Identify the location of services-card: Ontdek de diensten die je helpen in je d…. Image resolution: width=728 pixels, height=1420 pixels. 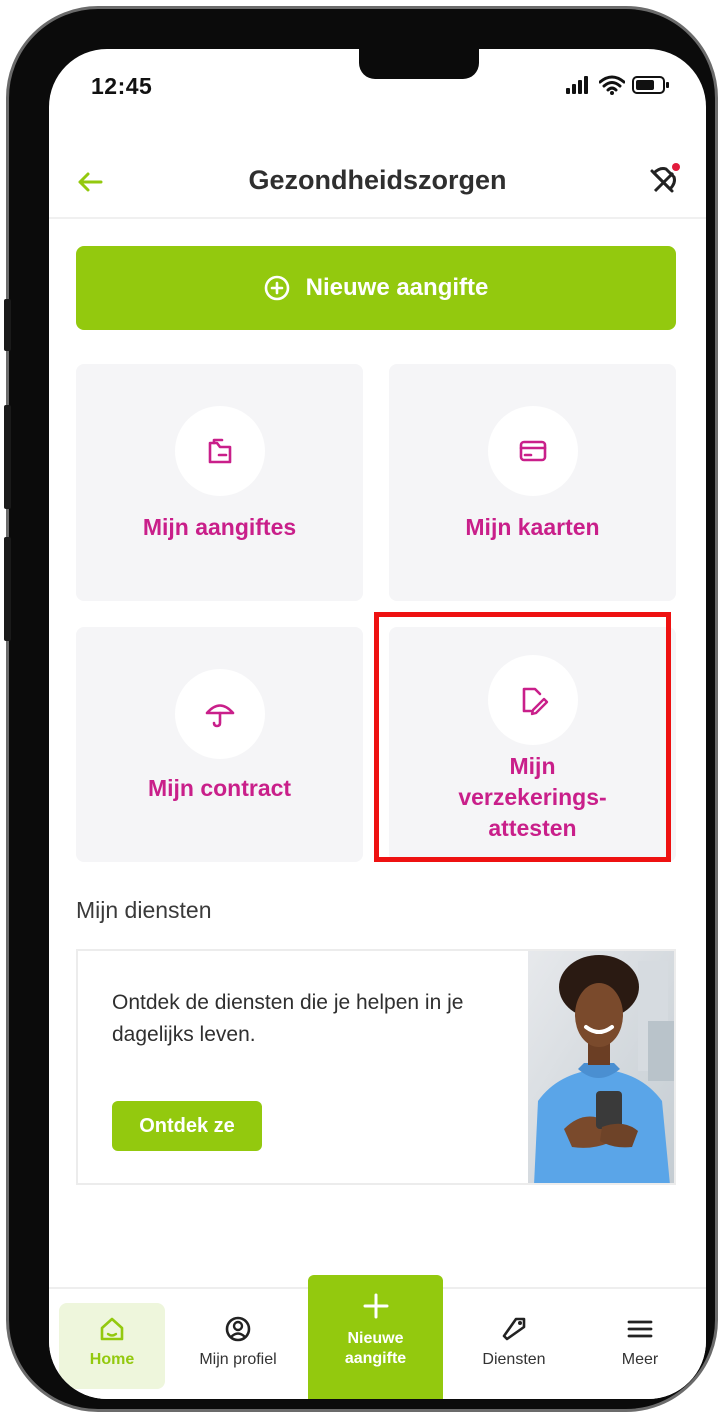
(376, 1067).